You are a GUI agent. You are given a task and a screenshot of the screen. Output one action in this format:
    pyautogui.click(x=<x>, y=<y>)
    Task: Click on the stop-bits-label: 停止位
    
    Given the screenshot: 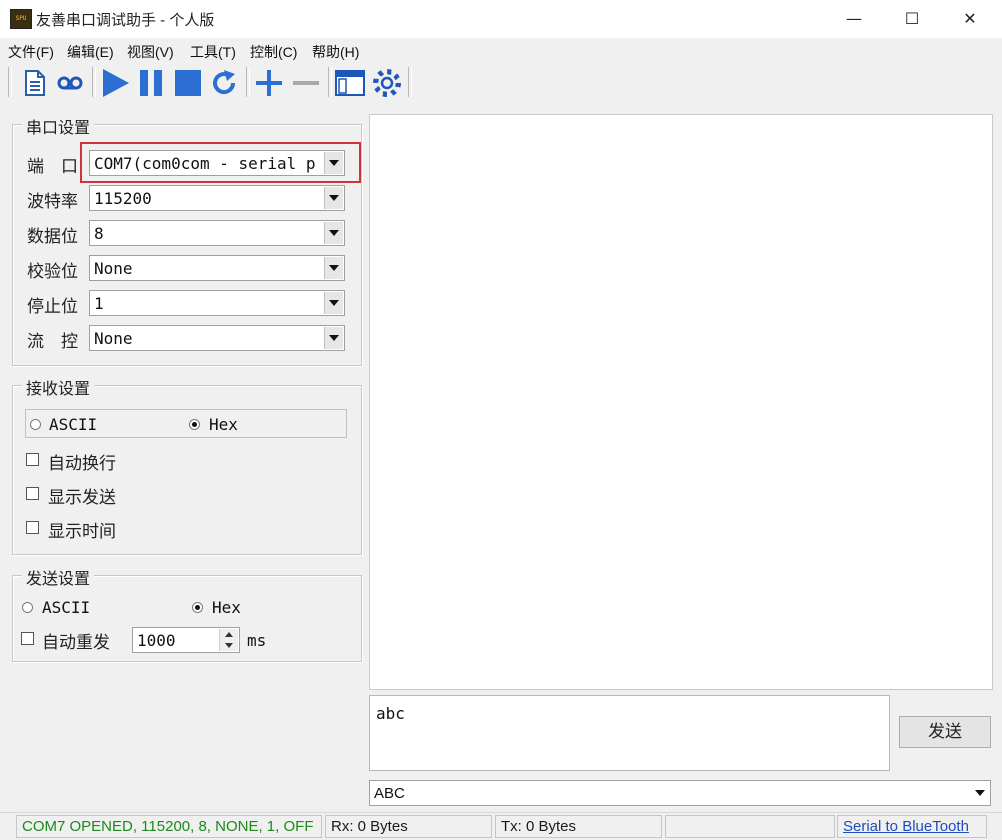 What is the action you would take?
    pyautogui.click(x=52, y=306)
    